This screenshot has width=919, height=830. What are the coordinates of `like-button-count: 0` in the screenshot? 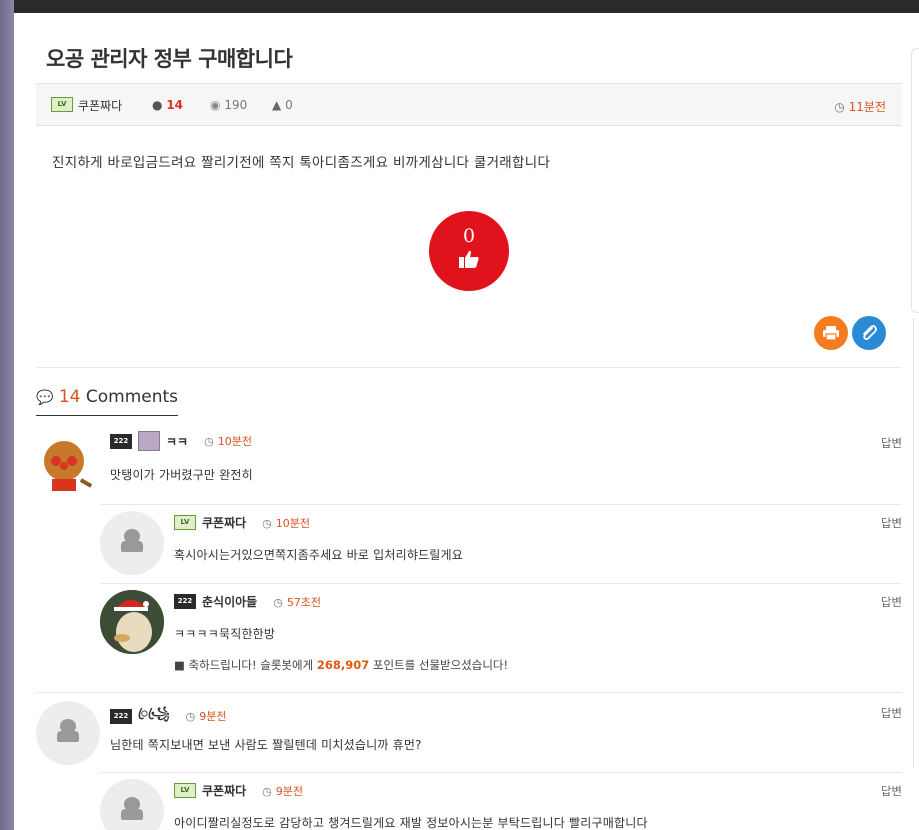 It's located at (469, 236).